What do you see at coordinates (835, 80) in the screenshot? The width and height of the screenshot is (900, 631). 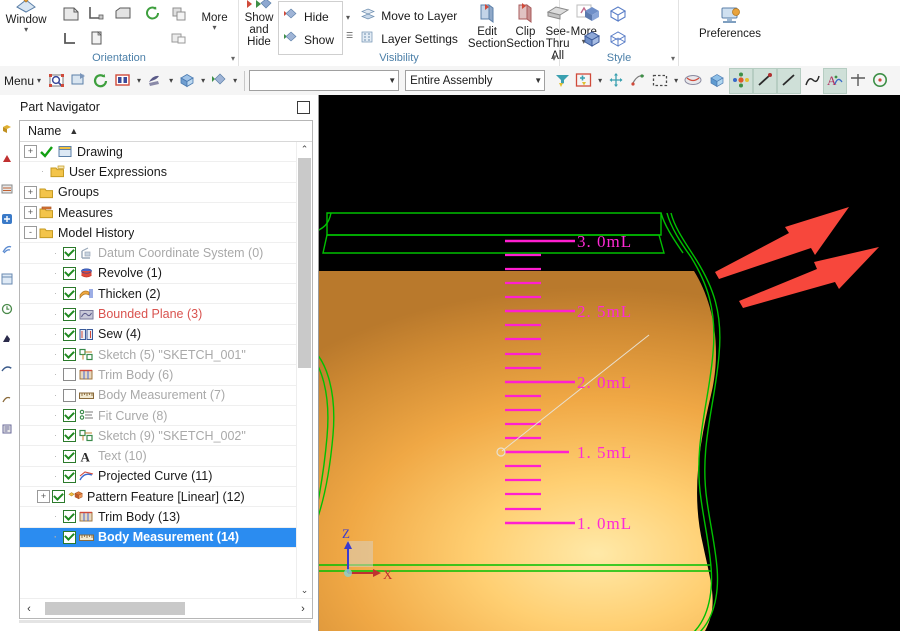 I see `annotation-icon: A` at bounding box center [835, 80].